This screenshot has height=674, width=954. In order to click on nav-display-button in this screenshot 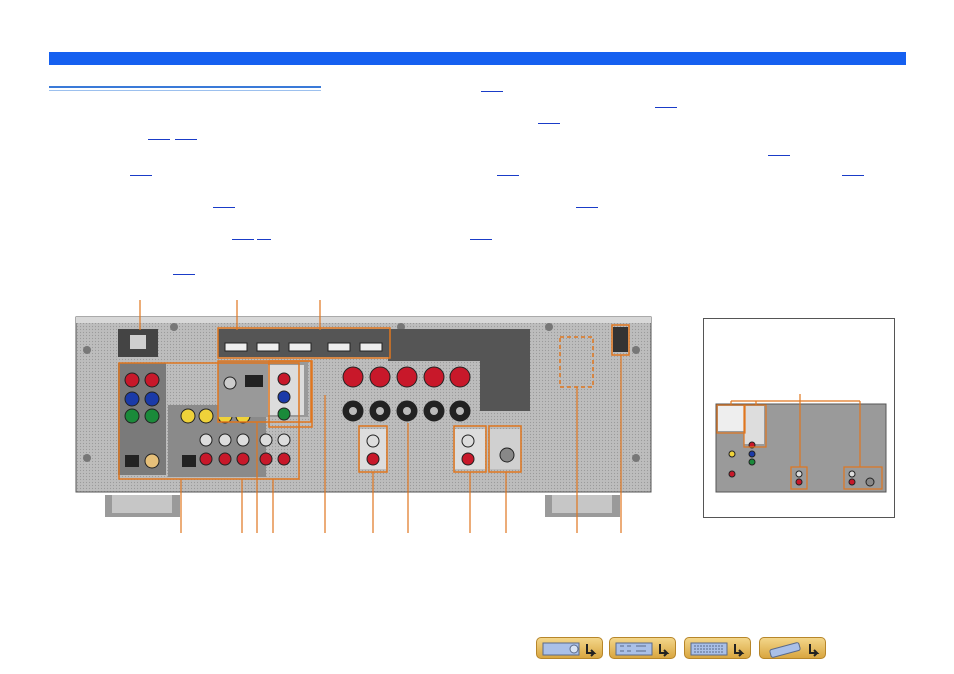, I will do `click(717, 648)`.